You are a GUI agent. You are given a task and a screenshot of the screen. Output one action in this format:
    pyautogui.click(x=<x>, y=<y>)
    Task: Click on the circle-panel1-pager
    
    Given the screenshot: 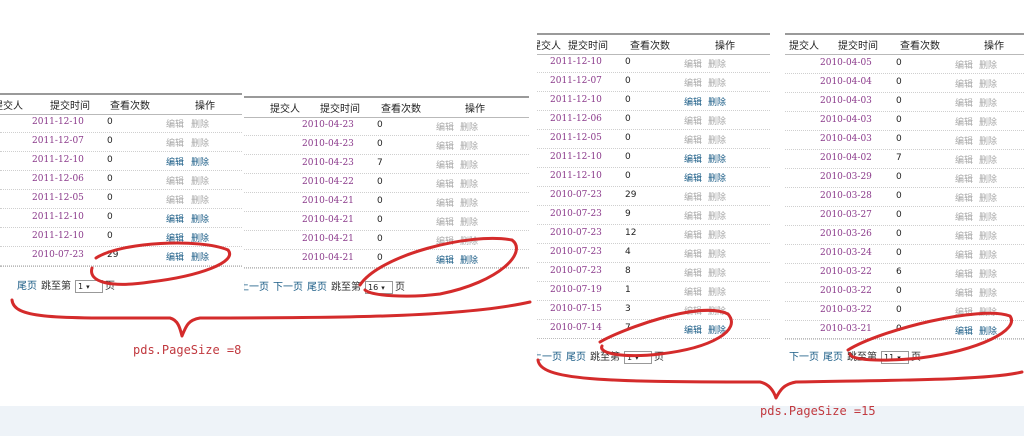 What is the action you would take?
    pyautogui.click(x=161, y=263)
    